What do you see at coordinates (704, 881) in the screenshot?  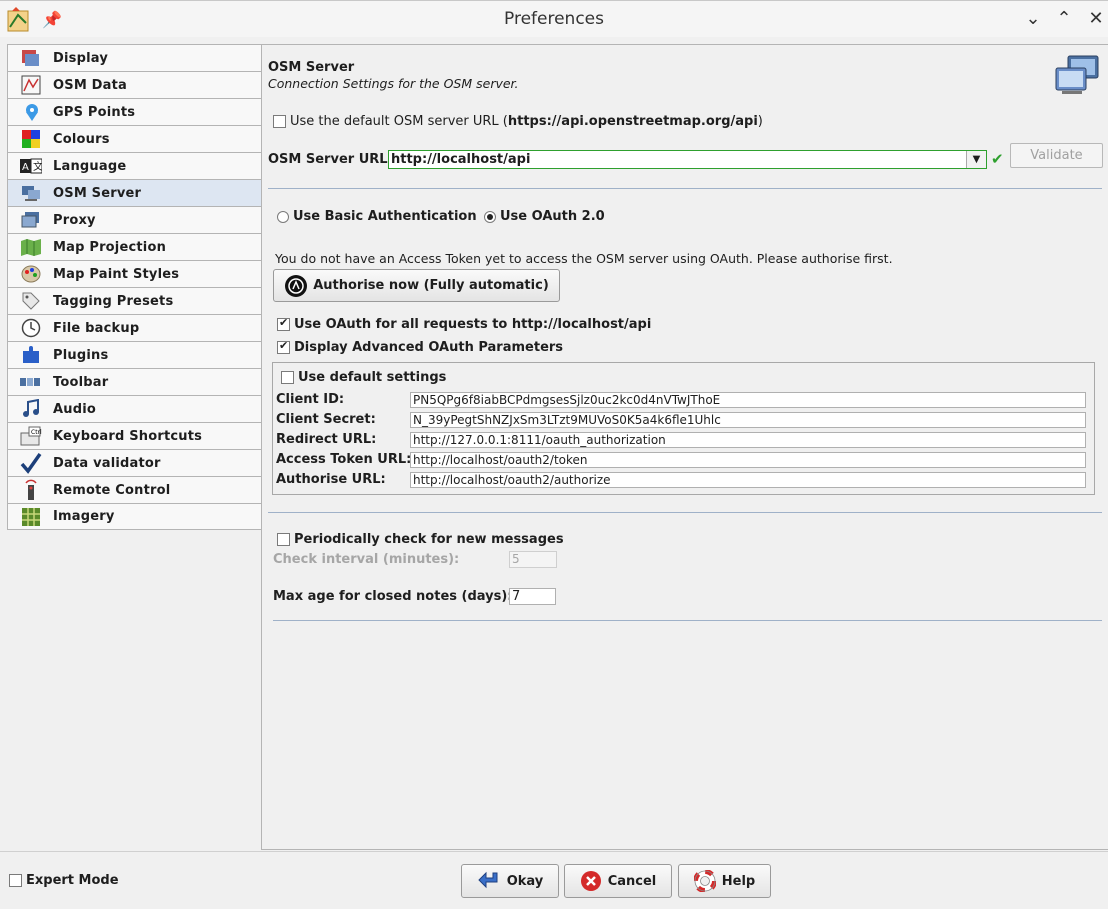 I see `lifebuoy-icon` at bounding box center [704, 881].